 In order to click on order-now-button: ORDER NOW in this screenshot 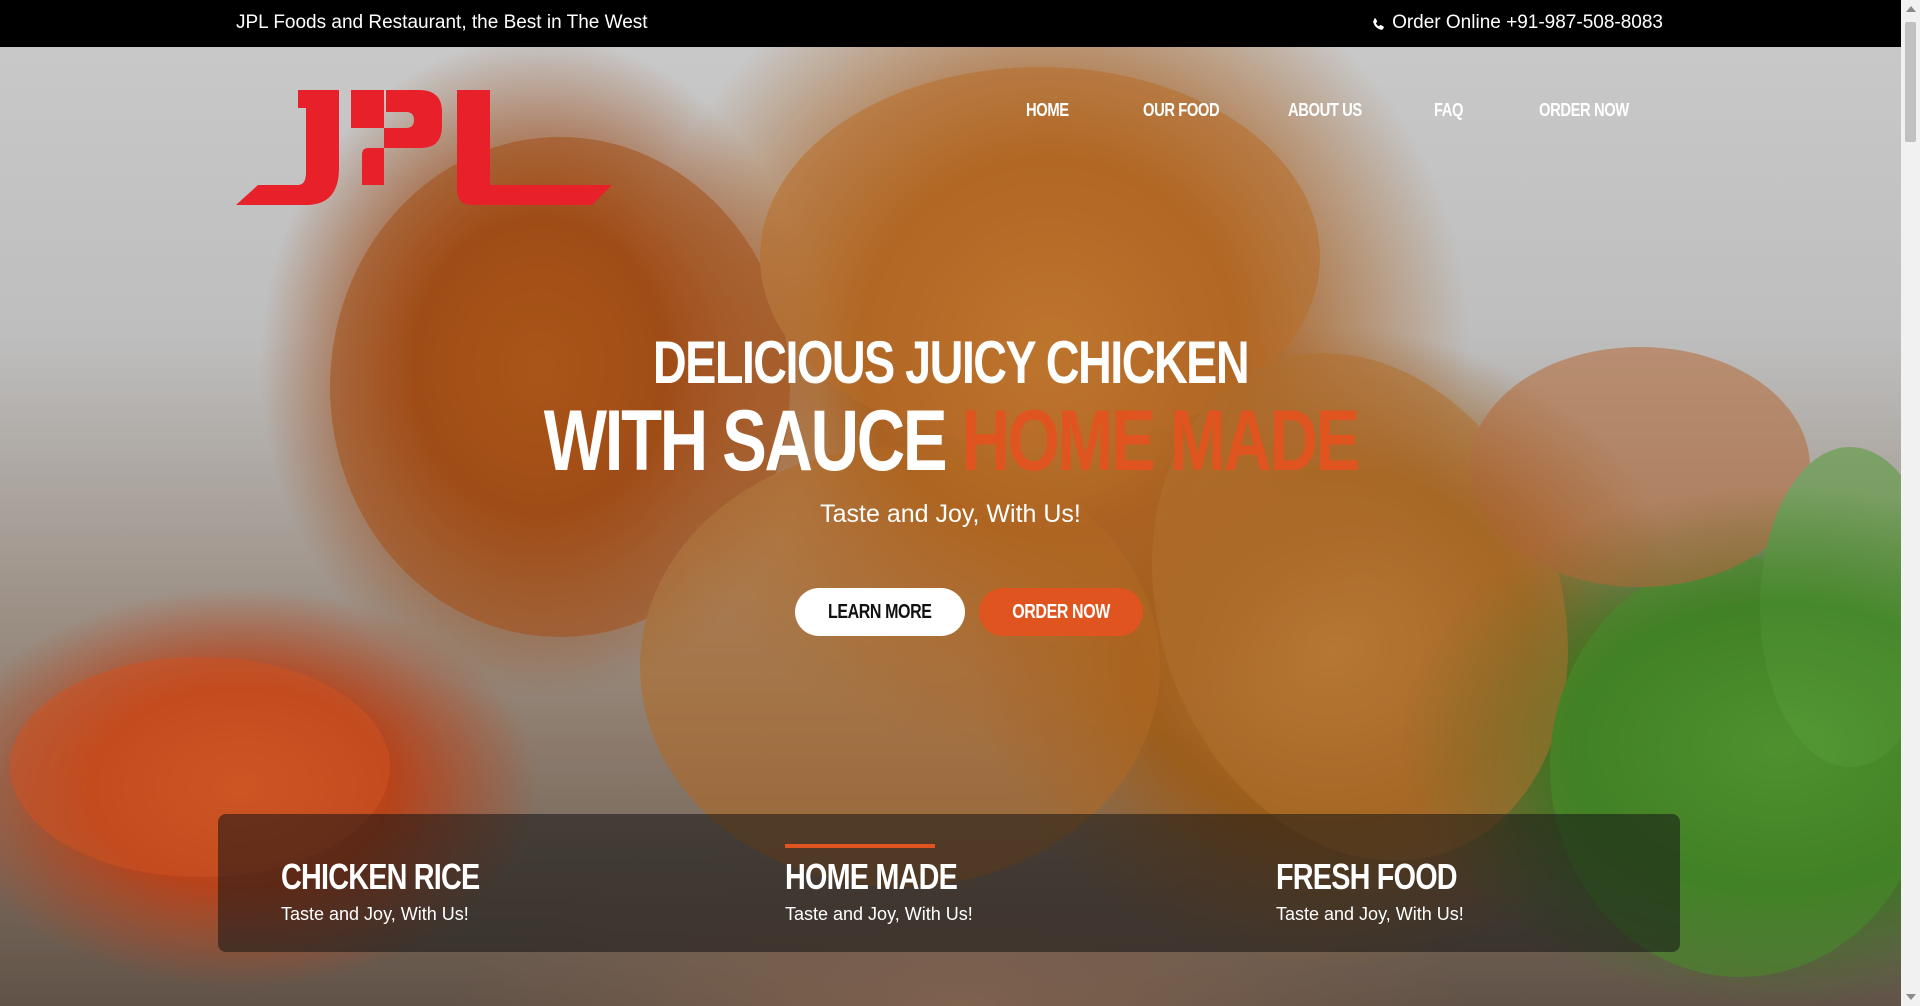, I will do `click(1061, 612)`.